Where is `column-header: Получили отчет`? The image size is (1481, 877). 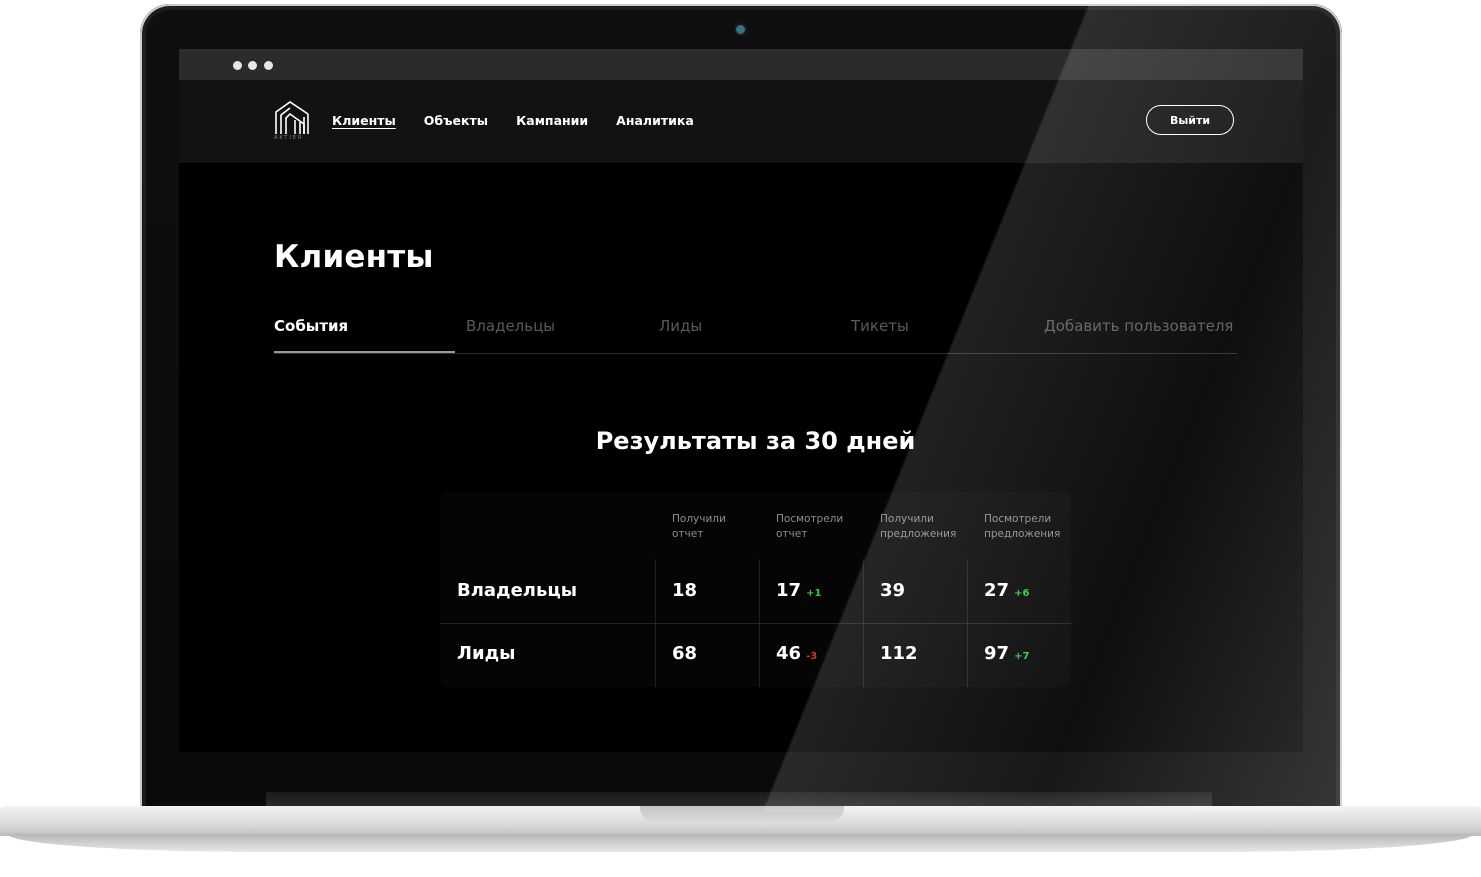 column-header: Получили отчет is located at coordinates (699, 526).